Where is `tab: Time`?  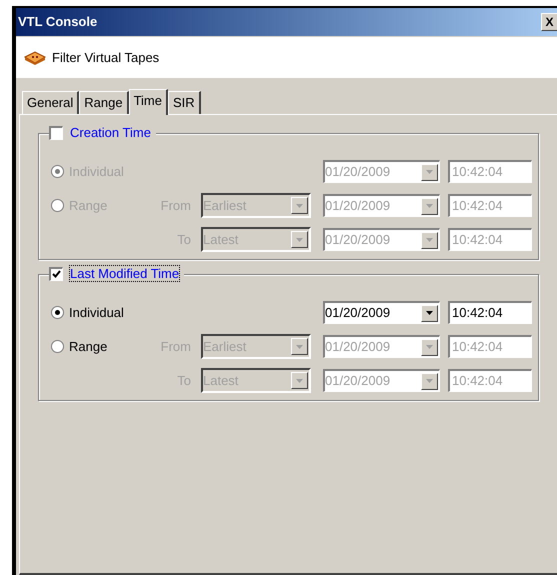 tab: Time is located at coordinates (148, 102).